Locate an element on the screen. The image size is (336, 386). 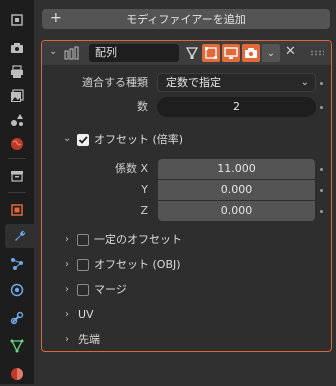
world-icon is located at coordinates (17, 144).